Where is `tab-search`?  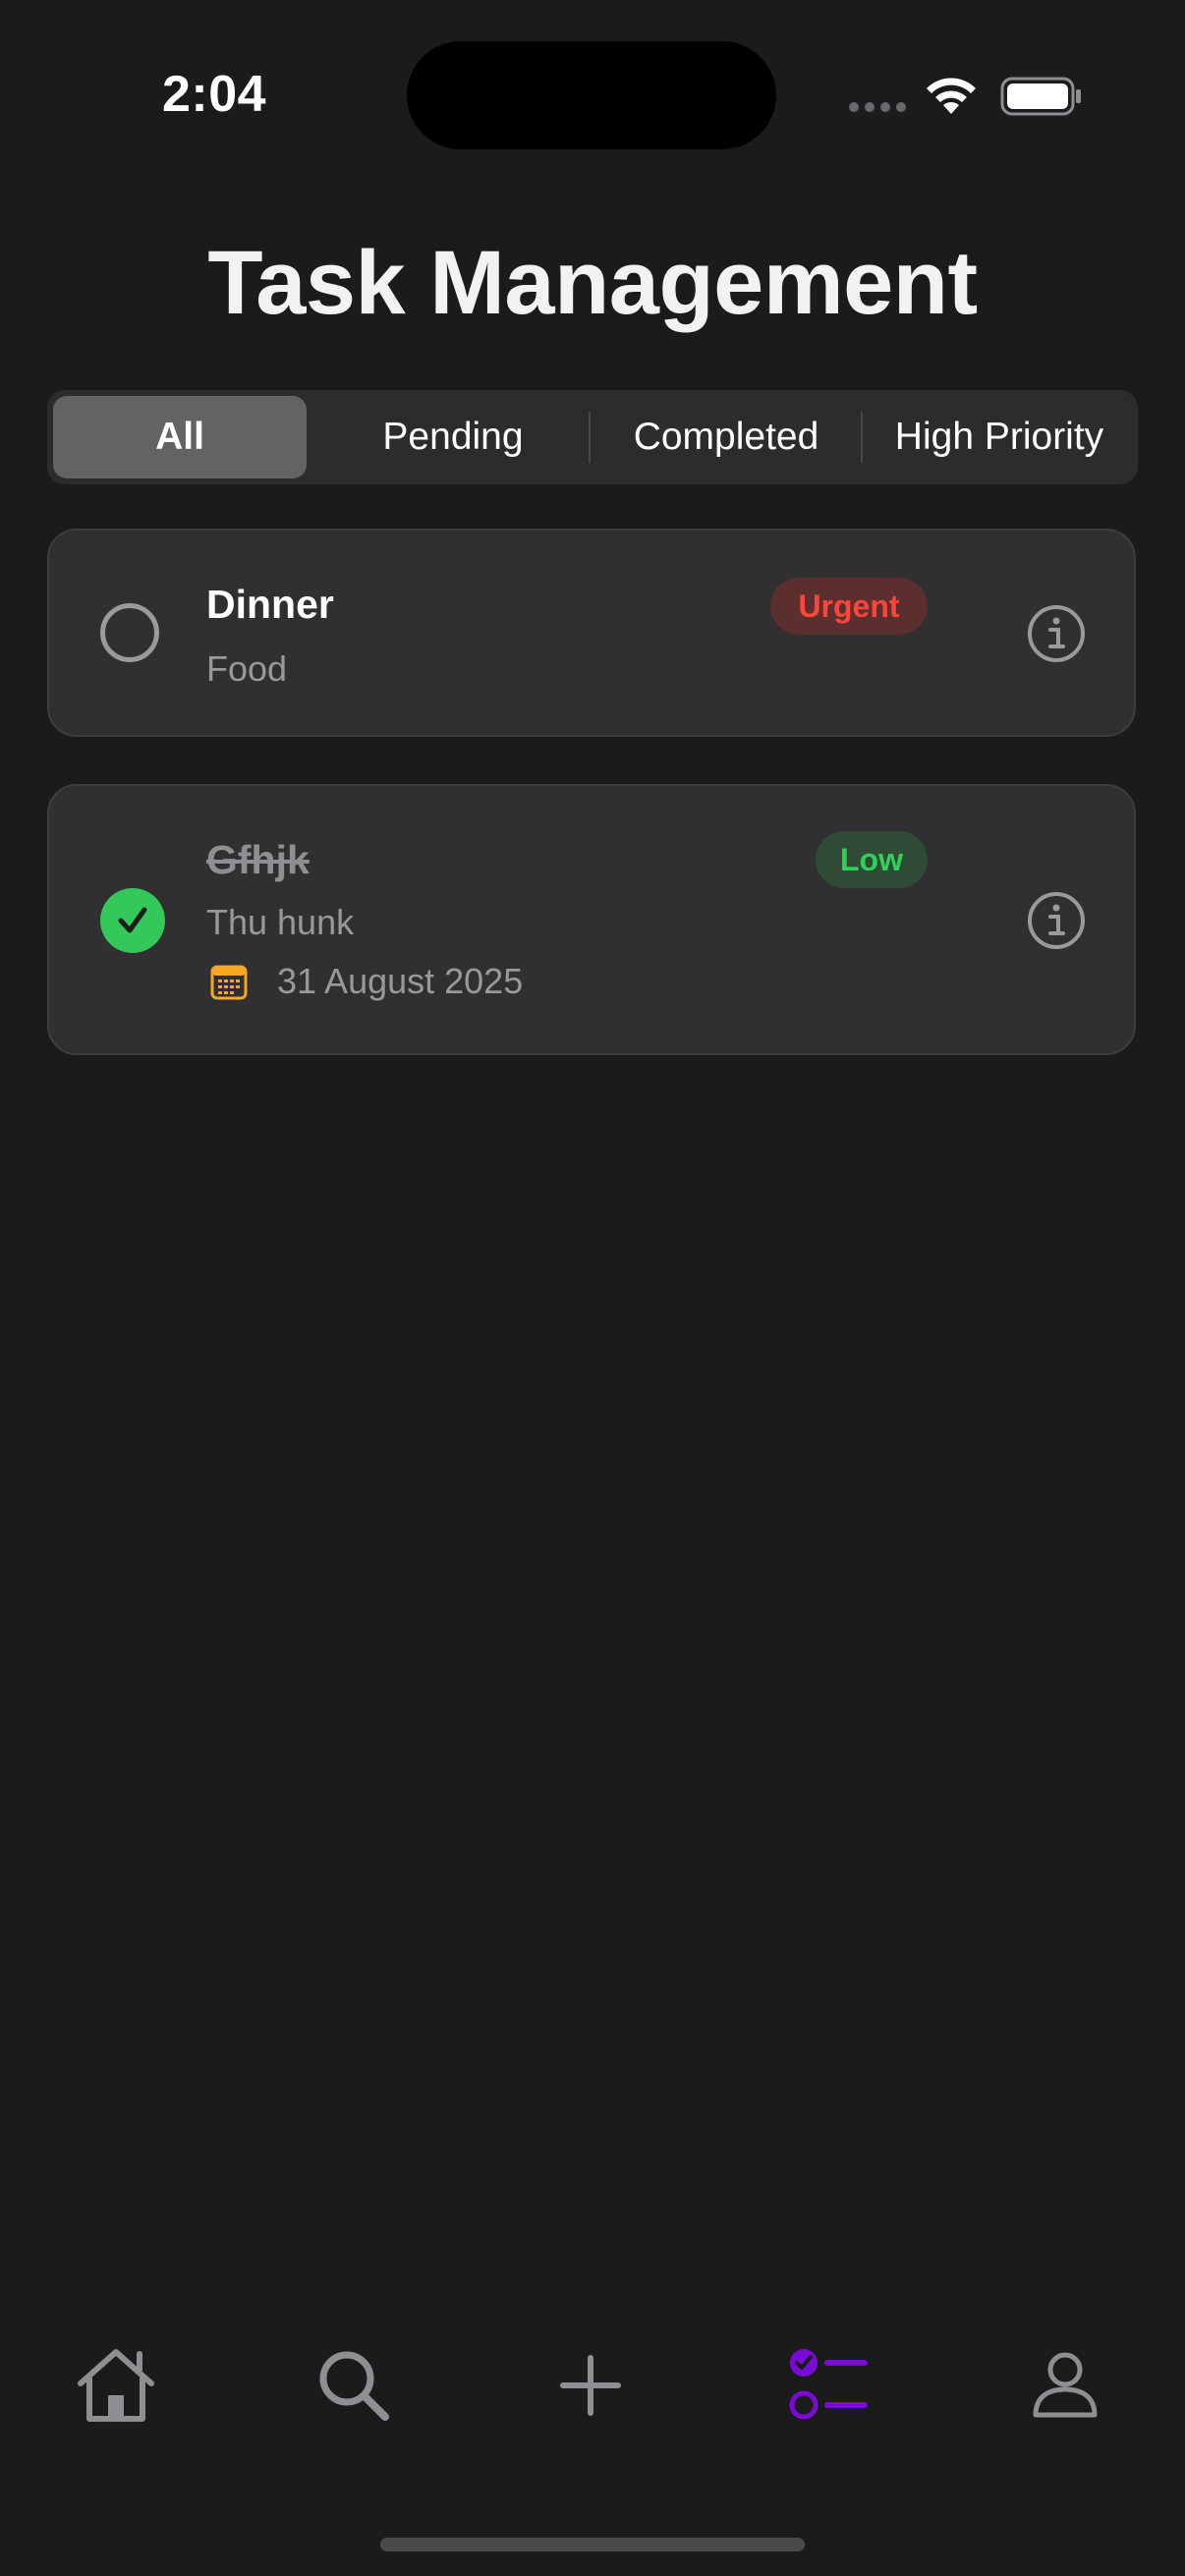
tab-search is located at coordinates (353, 2385).